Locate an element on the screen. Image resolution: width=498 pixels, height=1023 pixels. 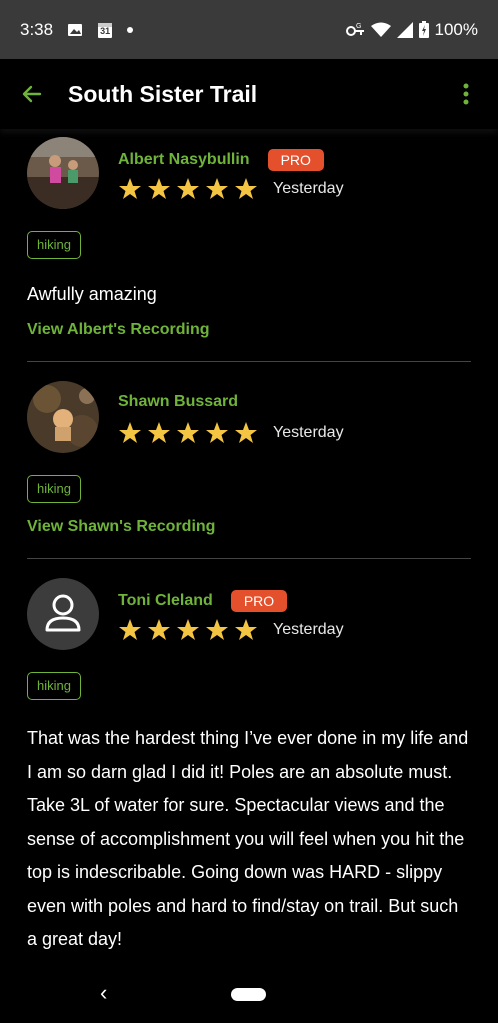
reviewer-name: Shawn Bussard is located at coordinates (178, 402).